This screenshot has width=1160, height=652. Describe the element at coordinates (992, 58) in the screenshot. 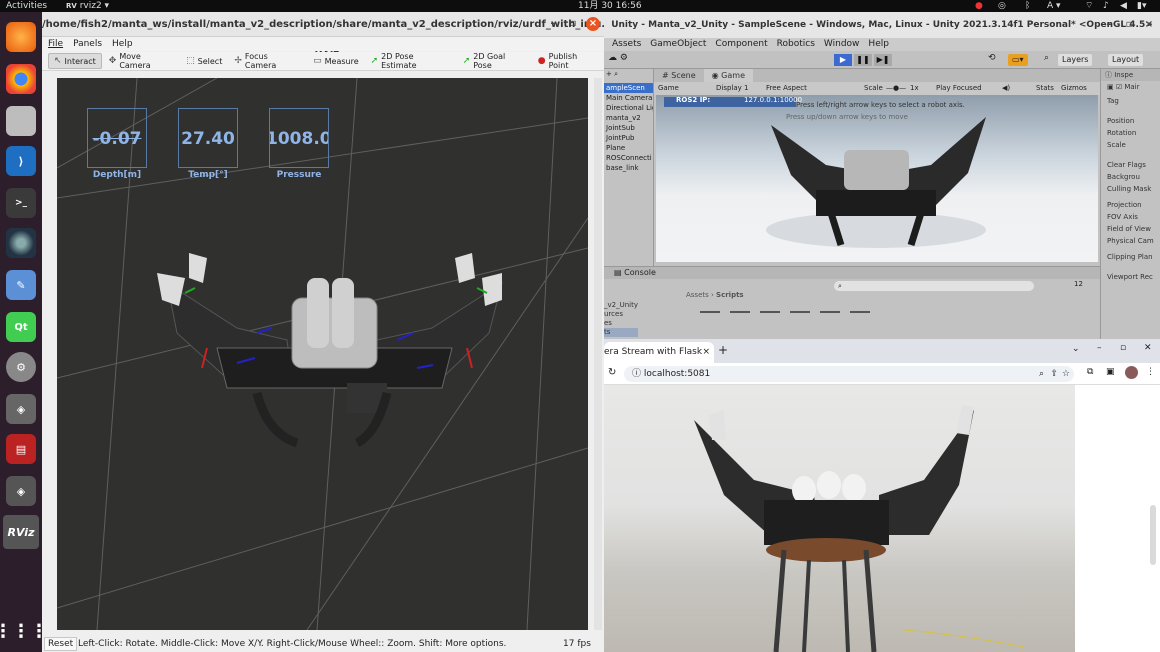

I see `history-icon: ⟲` at that location.